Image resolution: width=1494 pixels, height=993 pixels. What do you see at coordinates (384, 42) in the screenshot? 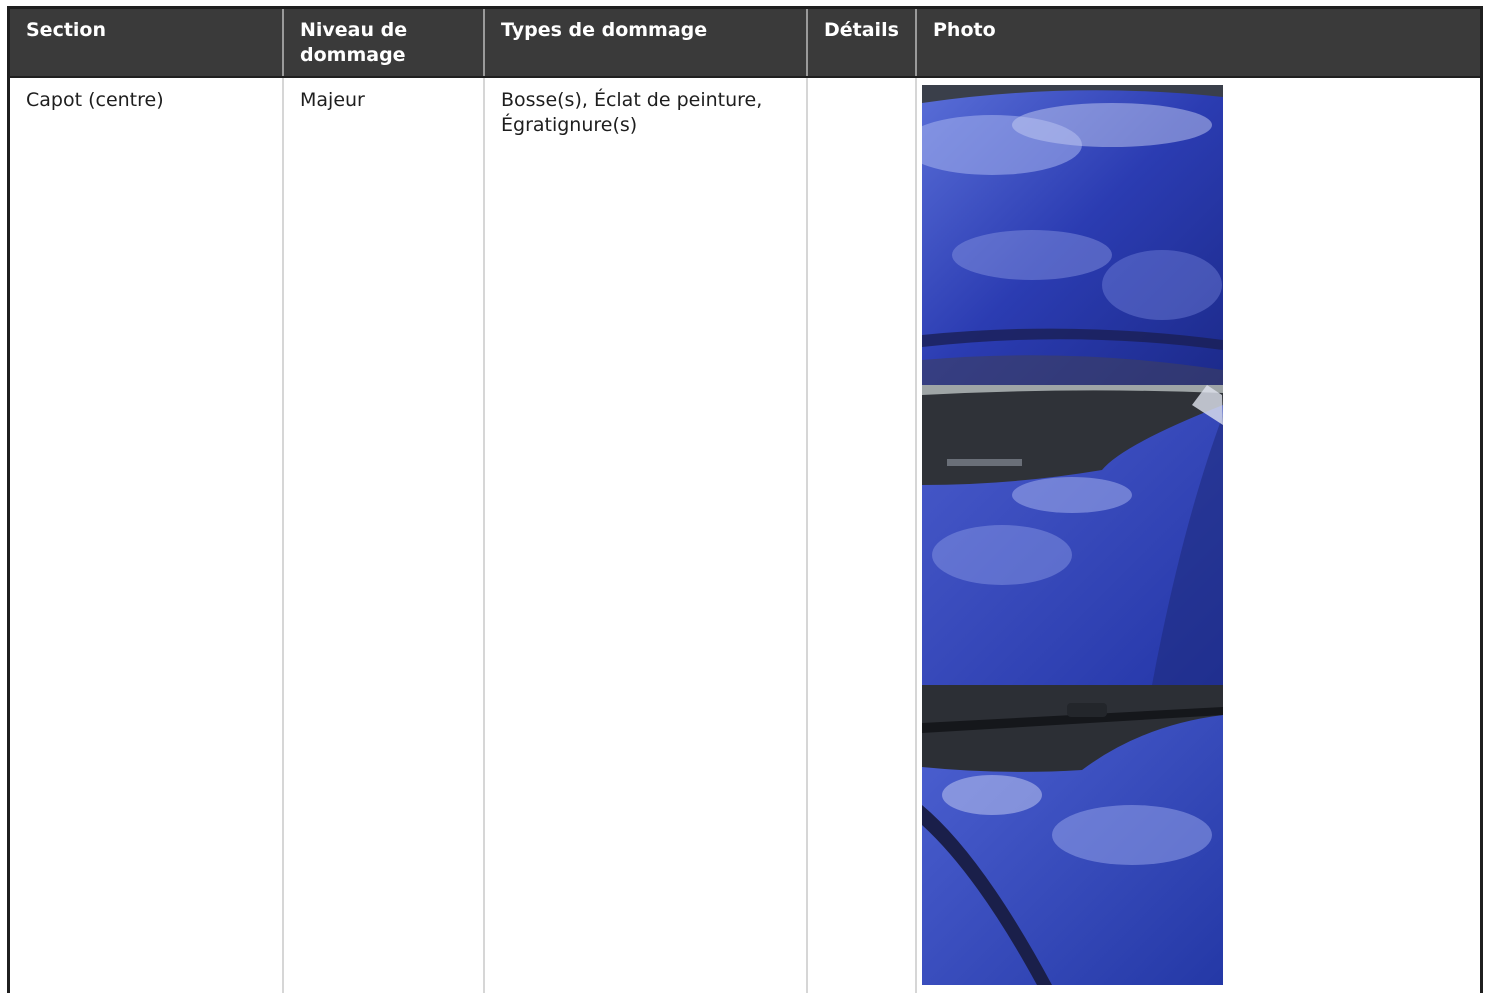
I see `header-damage-level: Niveau de dommage` at bounding box center [384, 42].